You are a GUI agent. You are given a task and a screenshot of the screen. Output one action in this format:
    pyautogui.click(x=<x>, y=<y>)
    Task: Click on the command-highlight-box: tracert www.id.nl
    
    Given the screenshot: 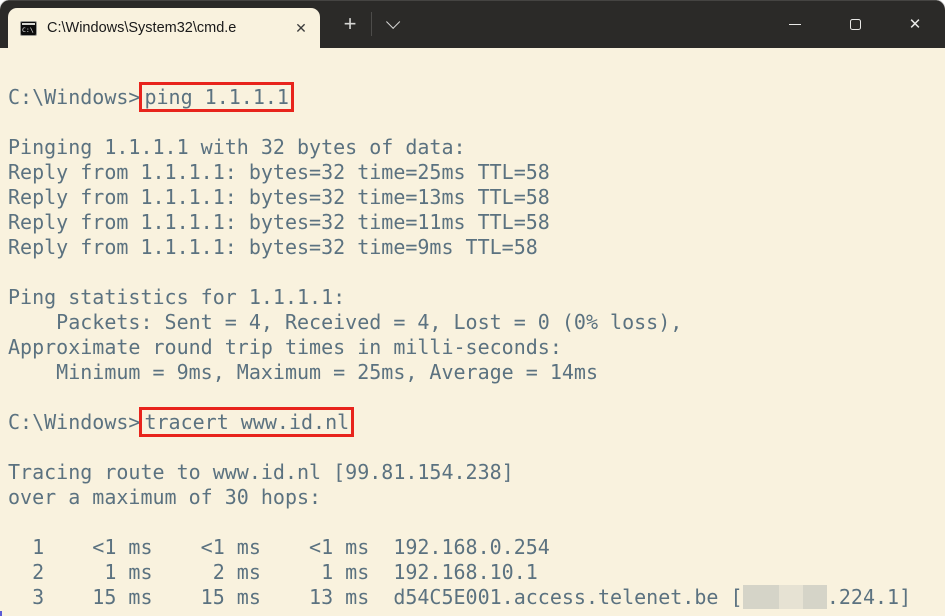 What is the action you would take?
    pyautogui.click(x=247, y=422)
    